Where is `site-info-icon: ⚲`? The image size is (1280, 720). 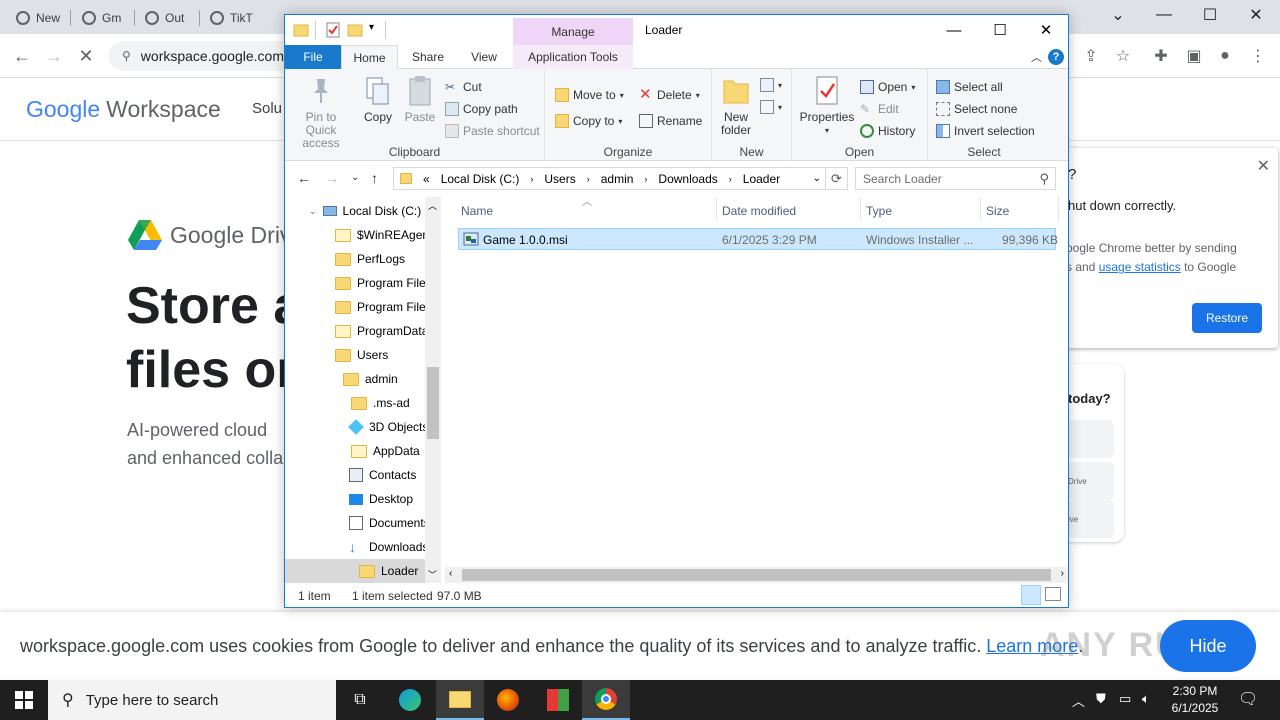
site-info-icon: ⚲ is located at coordinates (126, 56).